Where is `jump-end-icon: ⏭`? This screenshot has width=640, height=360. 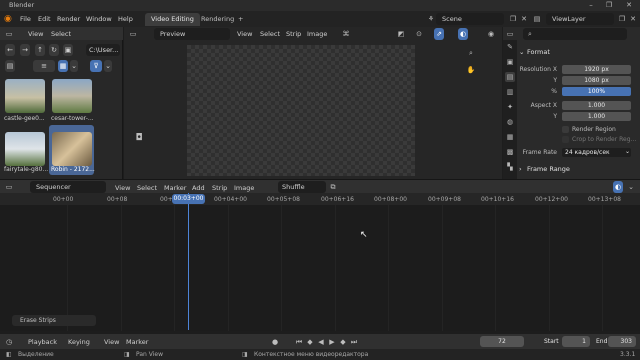 jump-end-icon: ⏭ is located at coordinates (354, 342).